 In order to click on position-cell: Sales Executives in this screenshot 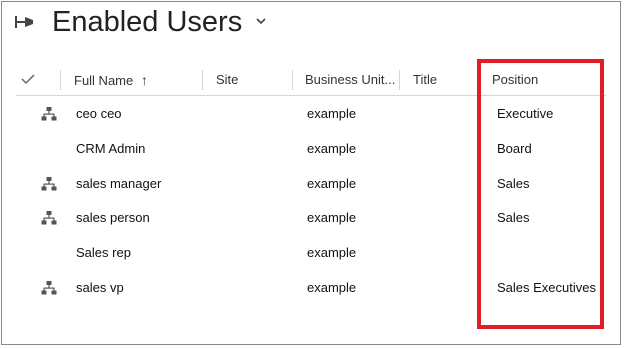, I will do `click(546, 288)`.